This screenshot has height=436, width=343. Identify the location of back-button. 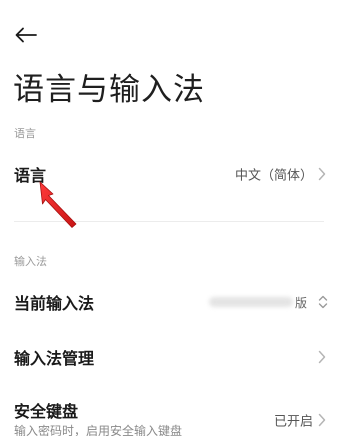
(26, 35).